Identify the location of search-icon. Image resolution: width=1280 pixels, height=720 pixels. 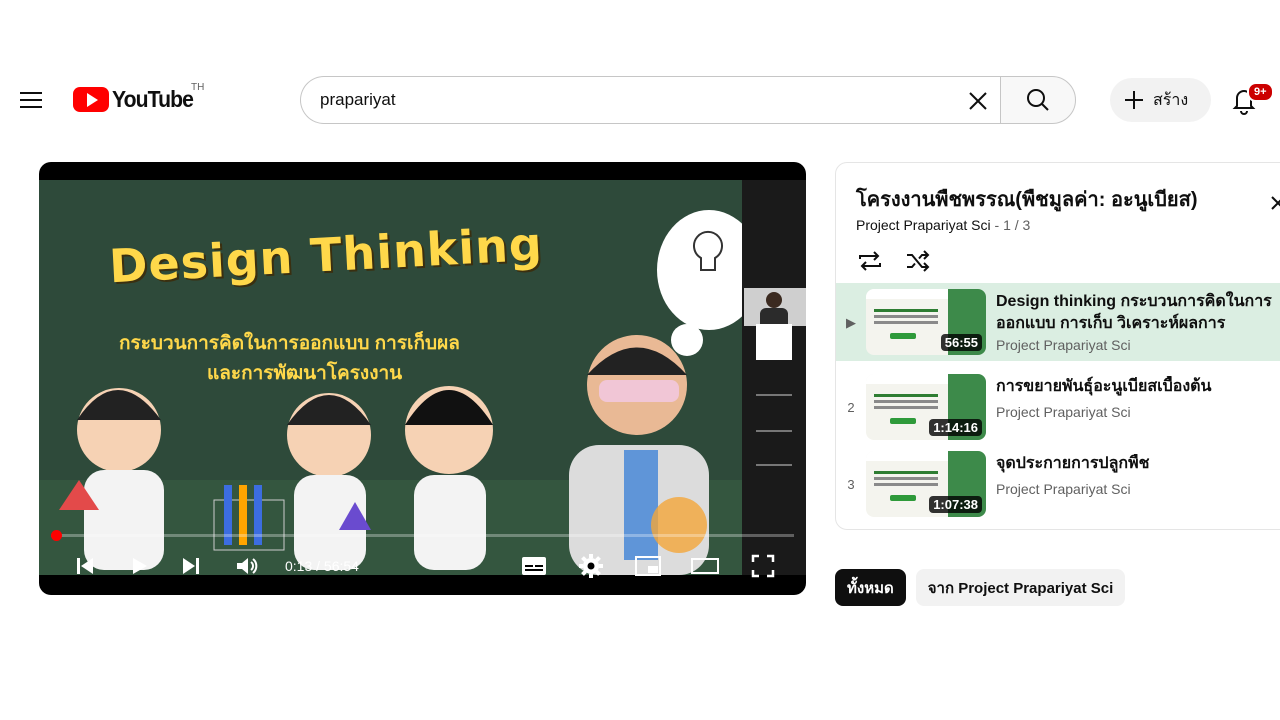
(1038, 100).